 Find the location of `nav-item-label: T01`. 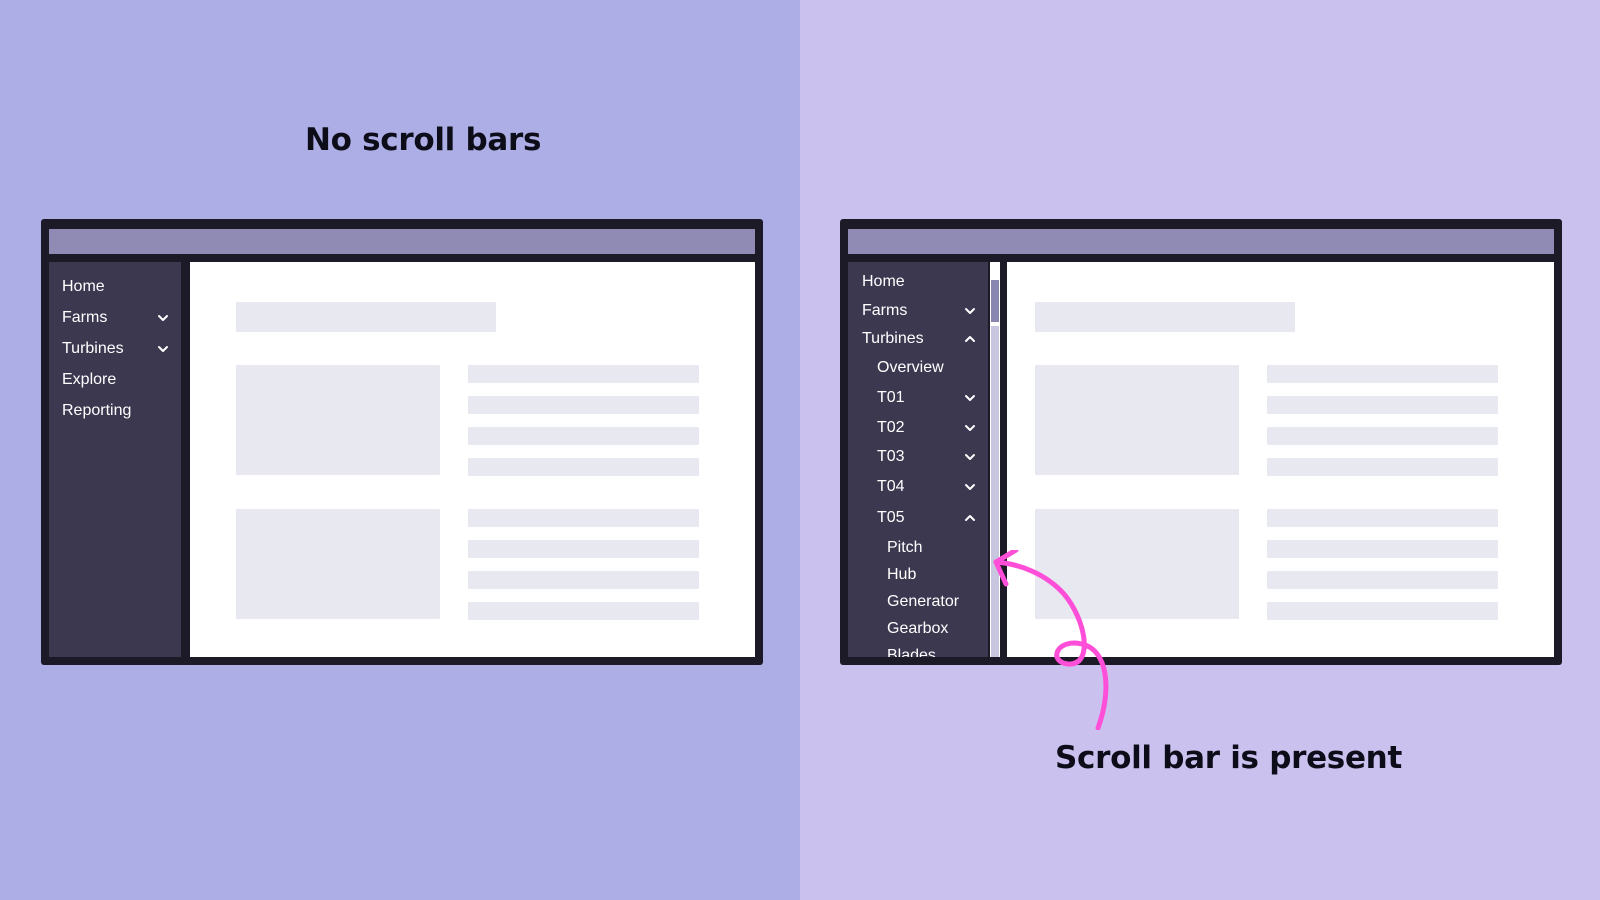

nav-item-label: T01 is located at coordinates (891, 397).